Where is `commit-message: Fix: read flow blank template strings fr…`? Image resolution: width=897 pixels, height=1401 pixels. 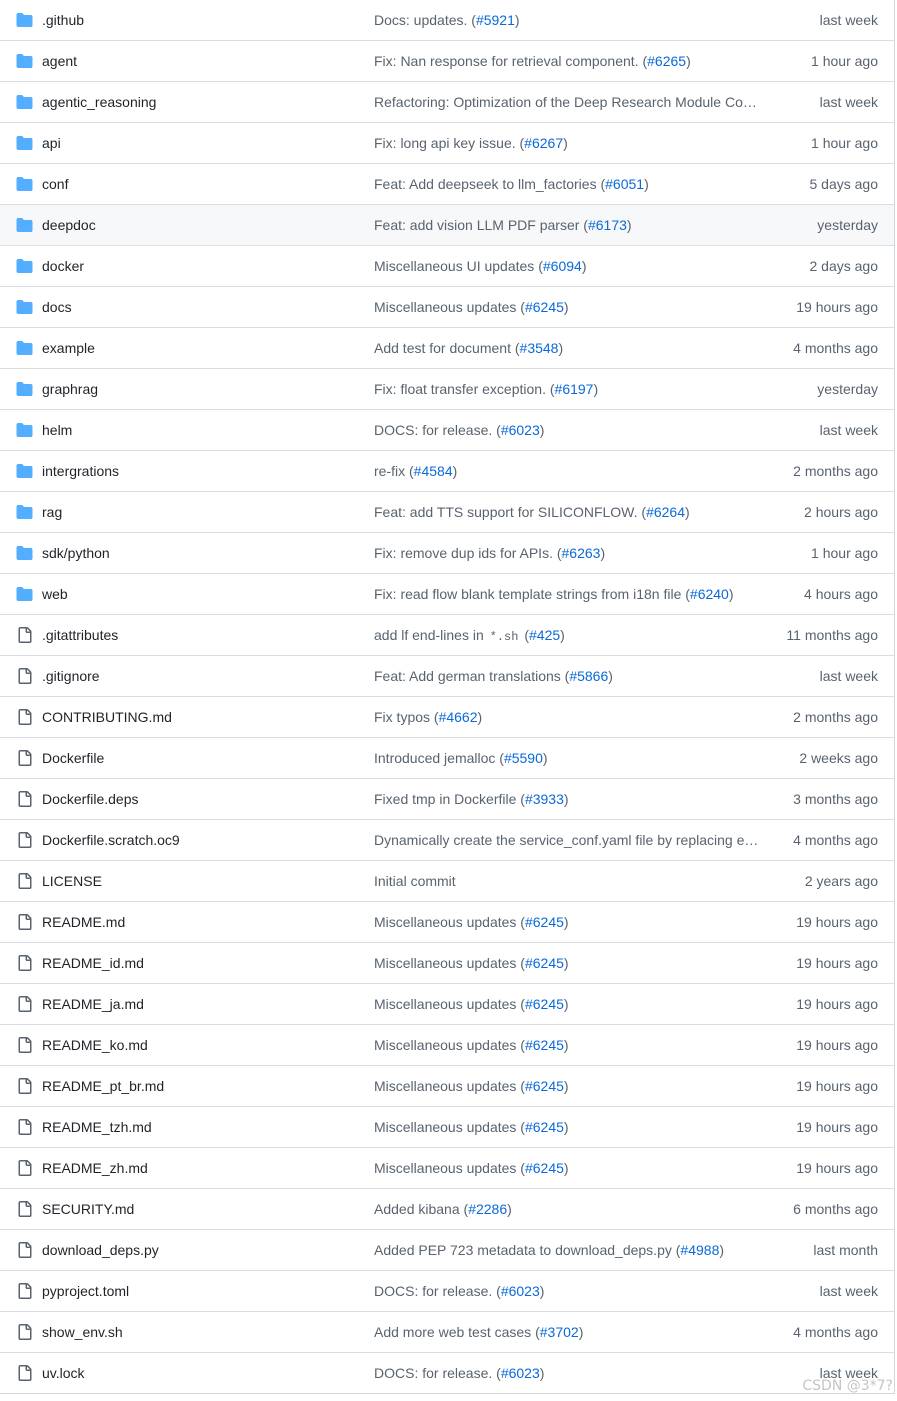
commit-message: Fix: read flow blank template strings fr… is located at coordinates (554, 594).